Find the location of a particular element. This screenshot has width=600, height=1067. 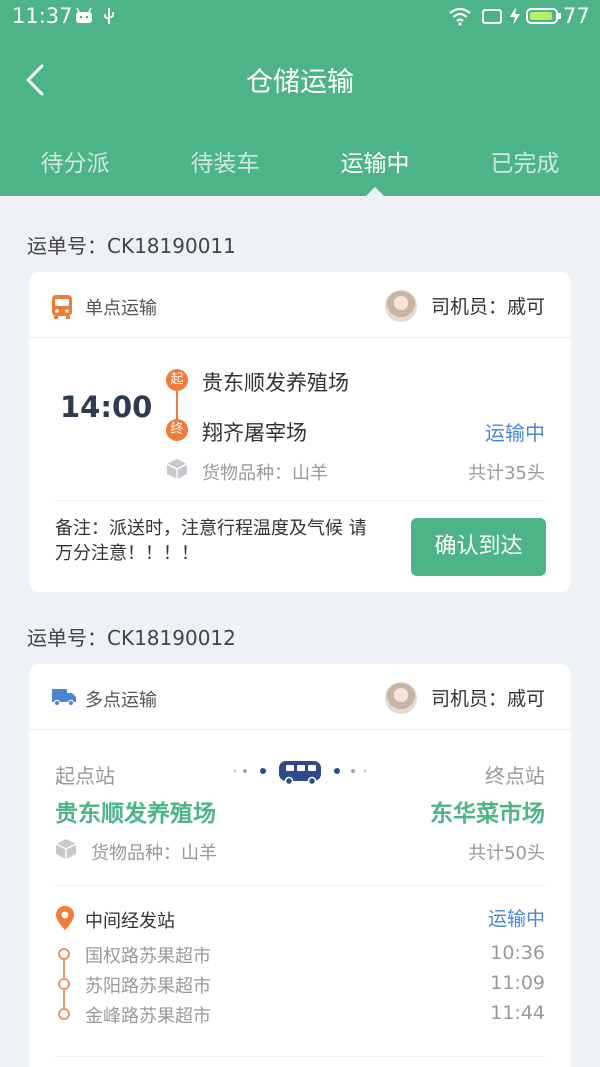

confirm-arrival-button: 确认到达 is located at coordinates (478, 547).